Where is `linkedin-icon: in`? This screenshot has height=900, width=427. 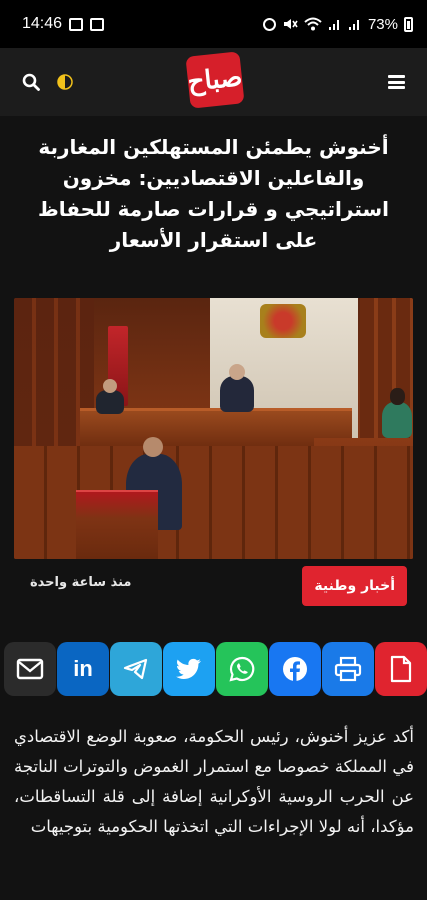
linkedin-icon: in is located at coordinates (83, 668).